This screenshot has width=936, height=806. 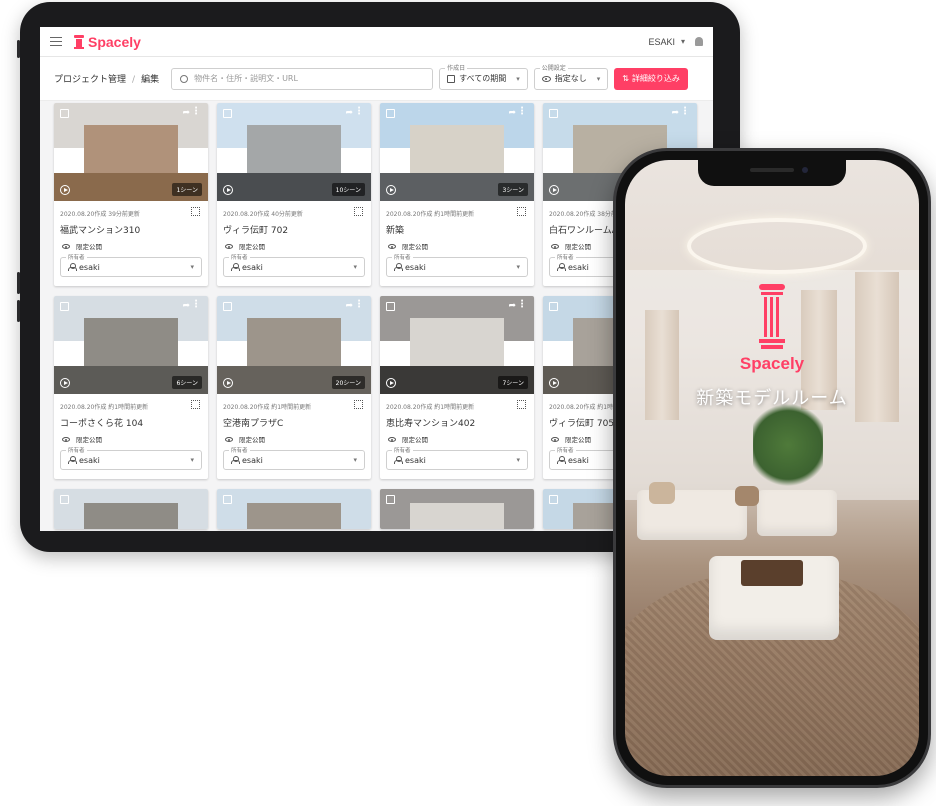 What do you see at coordinates (255, 229) in the screenshot?
I see `card-title: ヴィラ伝町 702` at bounding box center [255, 229].